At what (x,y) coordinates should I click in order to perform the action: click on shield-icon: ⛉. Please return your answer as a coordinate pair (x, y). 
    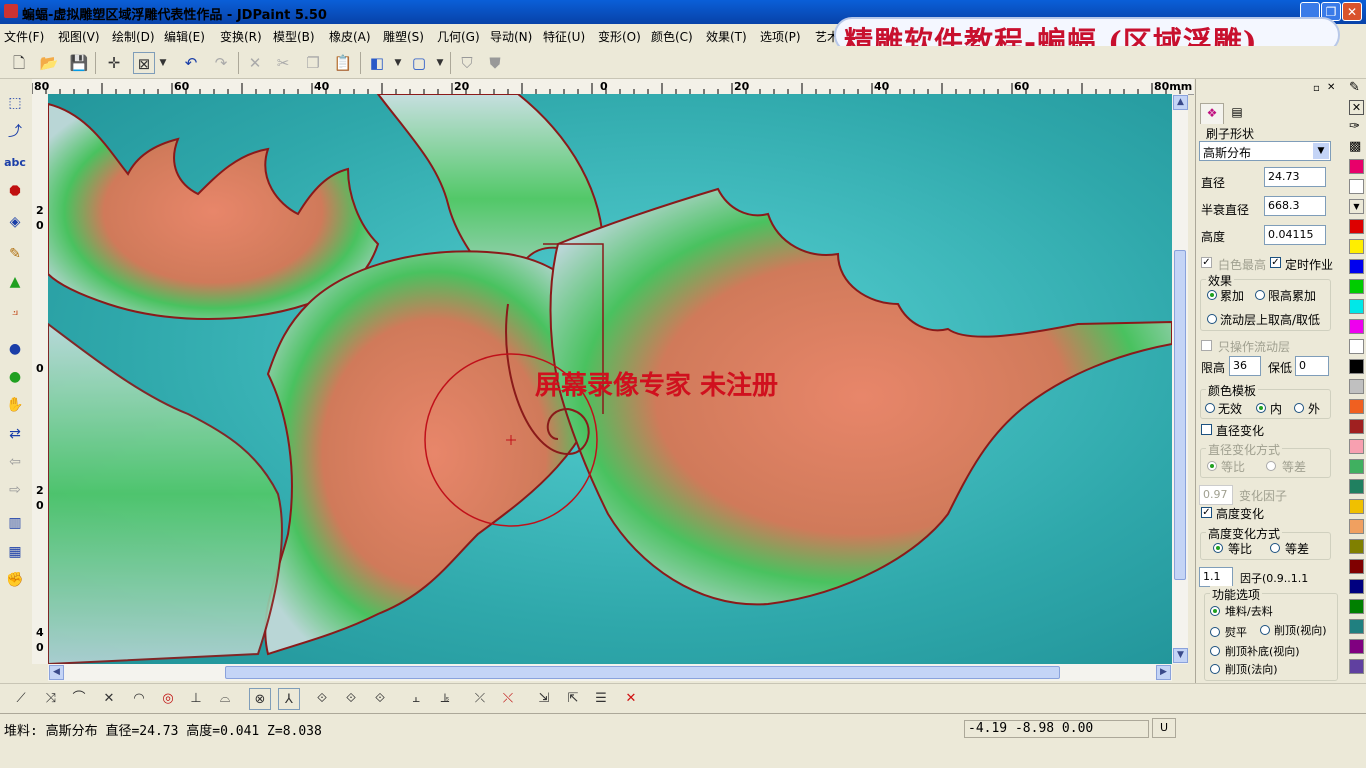
    Looking at the image, I should click on (467, 63).